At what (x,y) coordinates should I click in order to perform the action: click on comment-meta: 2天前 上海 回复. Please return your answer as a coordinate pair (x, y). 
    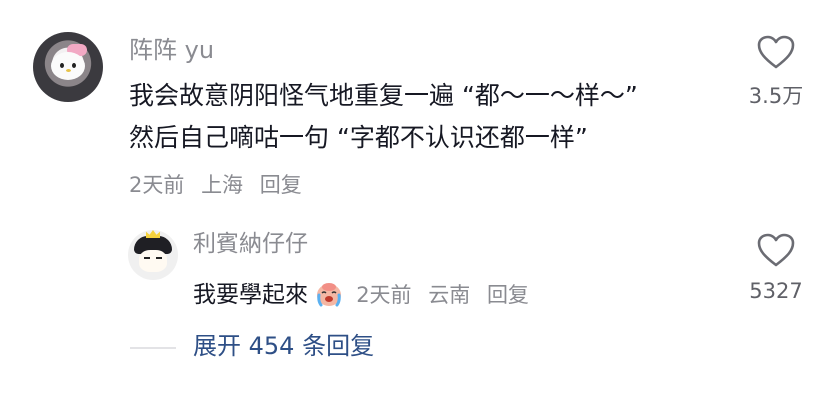
    Looking at the image, I should click on (220, 185).